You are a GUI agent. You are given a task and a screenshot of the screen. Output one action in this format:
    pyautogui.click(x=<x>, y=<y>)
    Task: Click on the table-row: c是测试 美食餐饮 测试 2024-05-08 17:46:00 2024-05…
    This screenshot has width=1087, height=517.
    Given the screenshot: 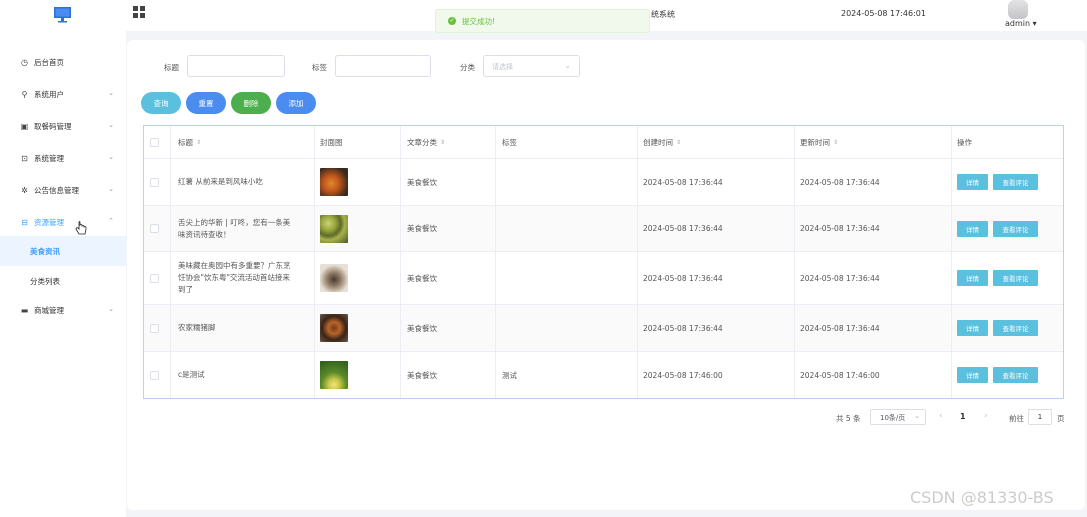 What is the action you would take?
    pyautogui.click(x=603, y=375)
    